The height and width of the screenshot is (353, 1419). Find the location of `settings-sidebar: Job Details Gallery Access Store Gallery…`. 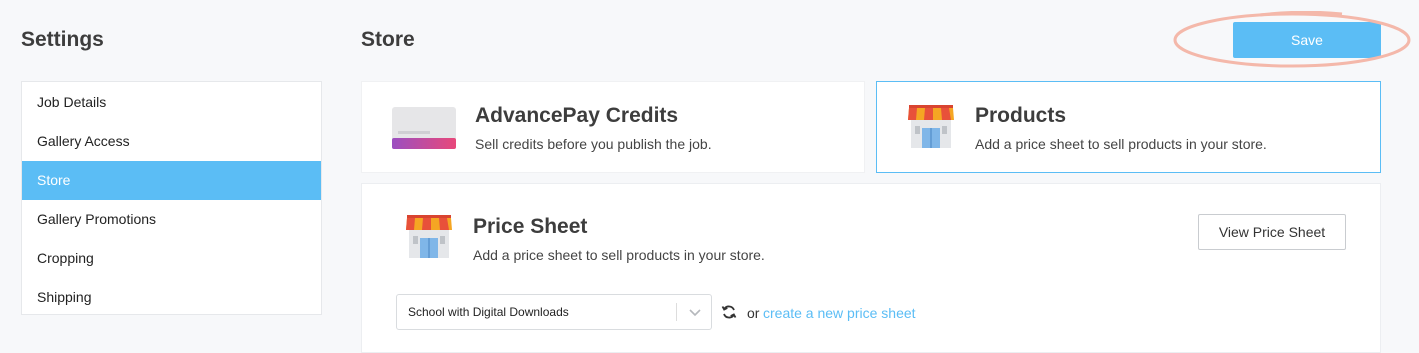

settings-sidebar: Job Details Gallery Access Store Gallery… is located at coordinates (171, 198).